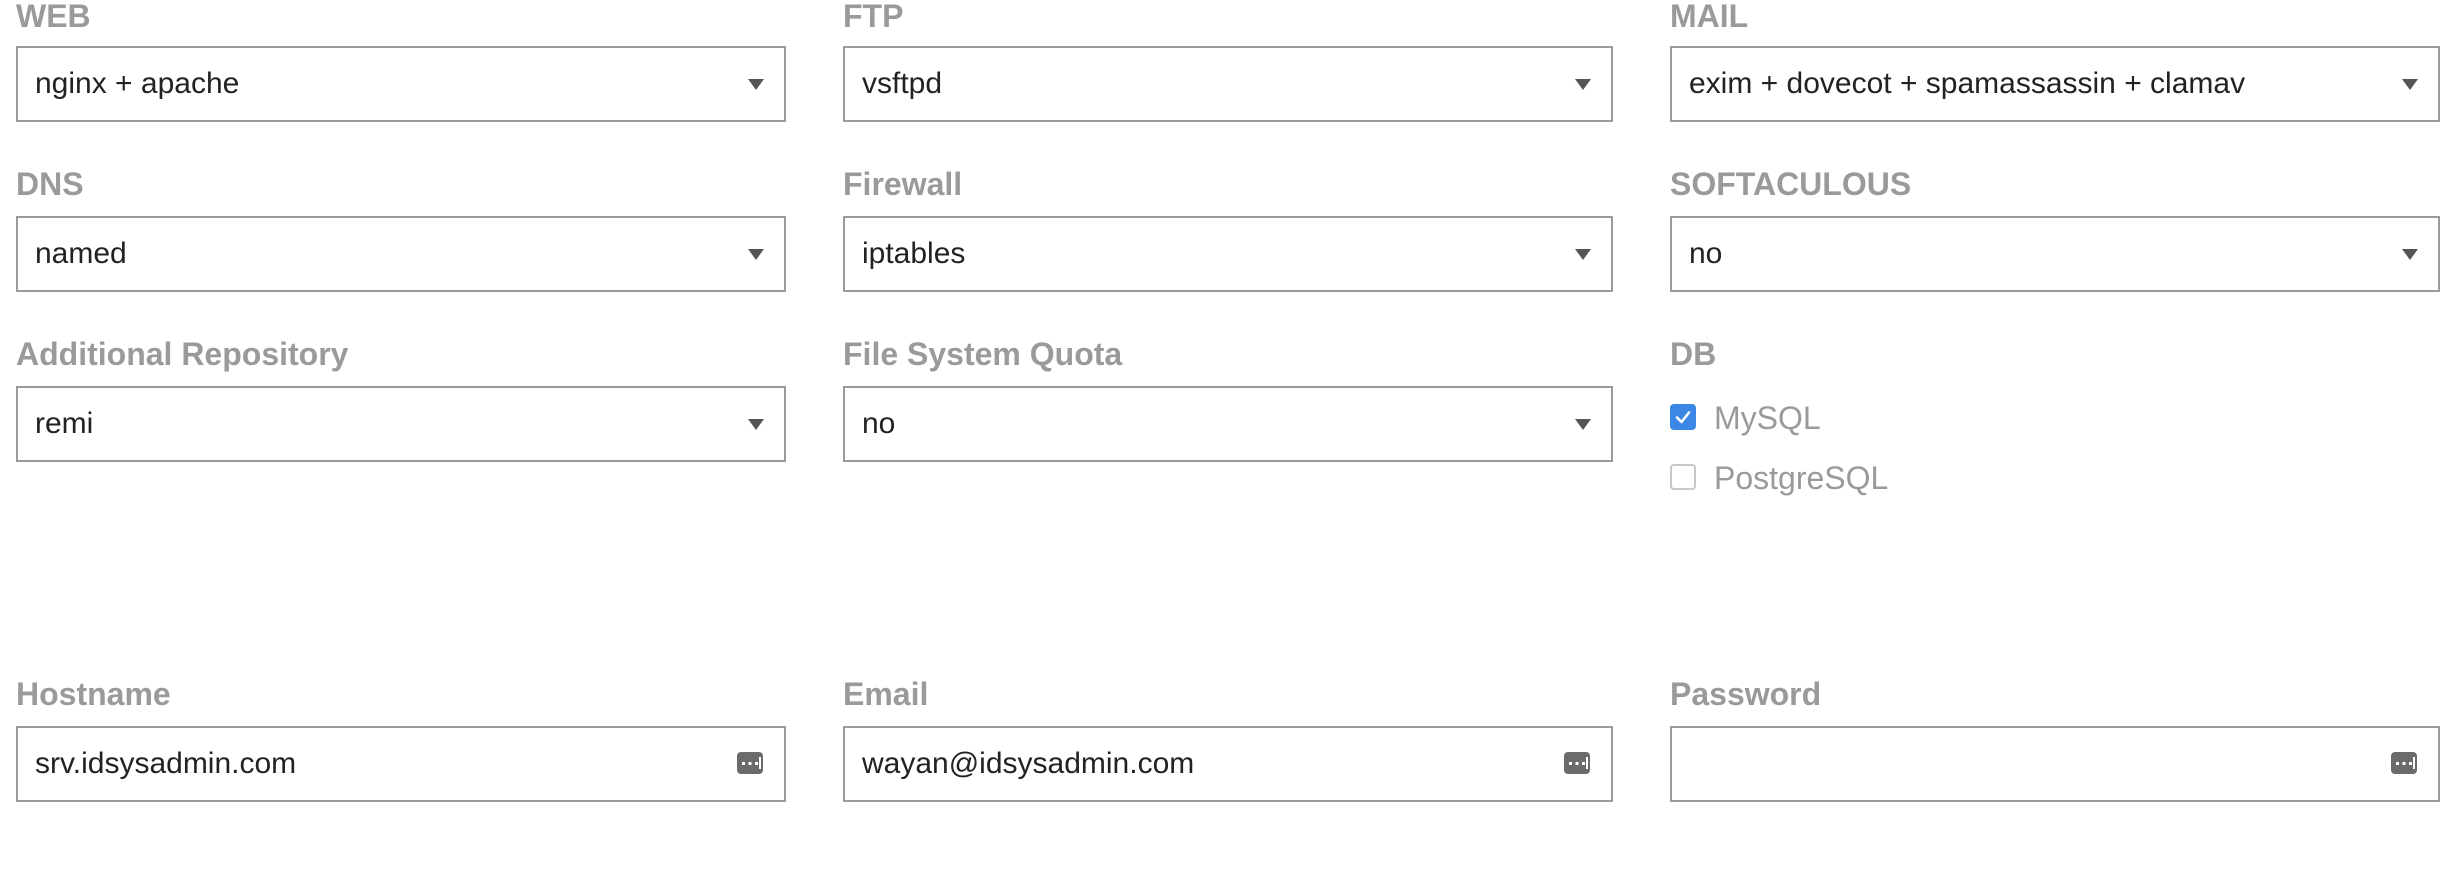  I want to click on email-input: wayan@idsysadmin.com, so click(1228, 764).